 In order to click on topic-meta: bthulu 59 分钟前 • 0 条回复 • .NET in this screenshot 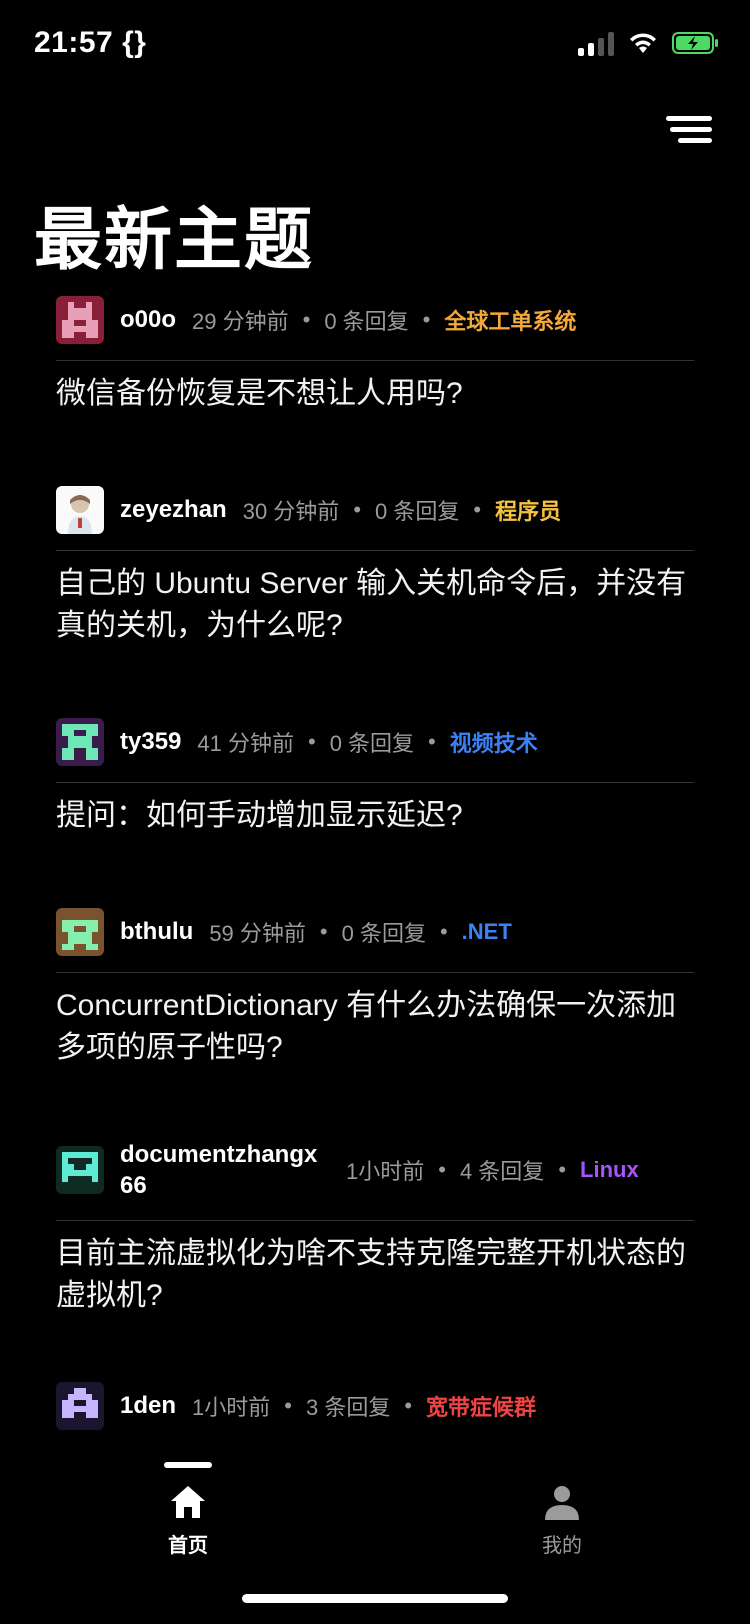, I will do `click(375, 937)`.